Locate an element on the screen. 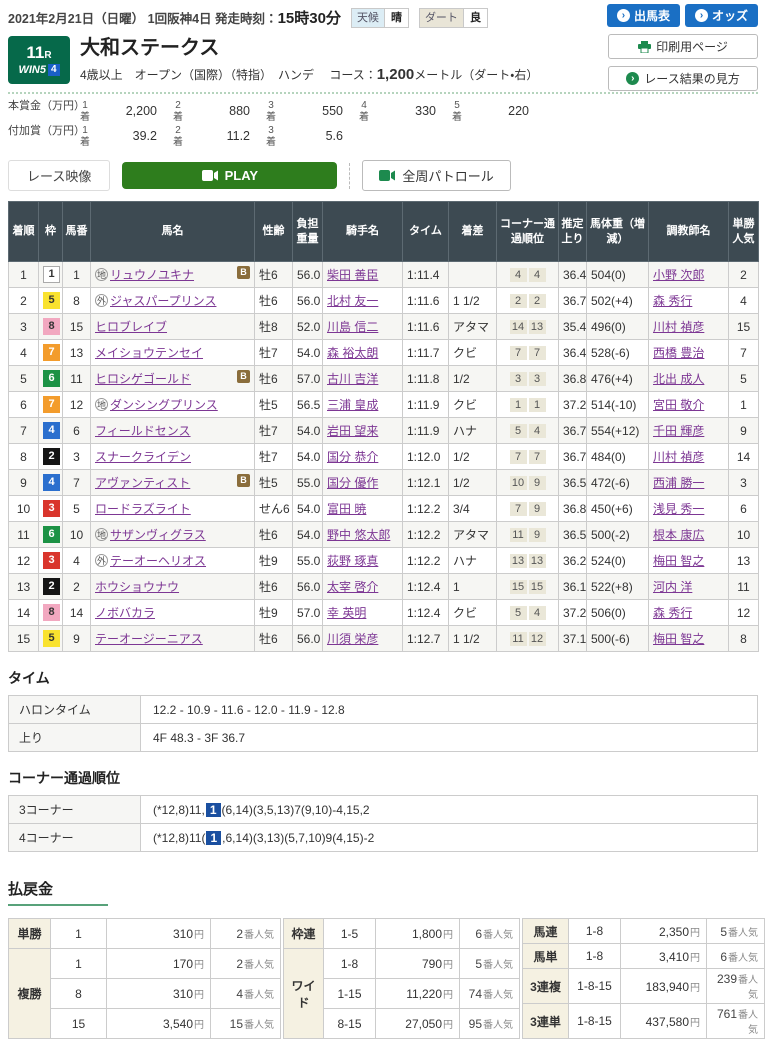 This screenshot has height=1049, width=766. horse-name-link: ノボバカラ is located at coordinates (125, 613).